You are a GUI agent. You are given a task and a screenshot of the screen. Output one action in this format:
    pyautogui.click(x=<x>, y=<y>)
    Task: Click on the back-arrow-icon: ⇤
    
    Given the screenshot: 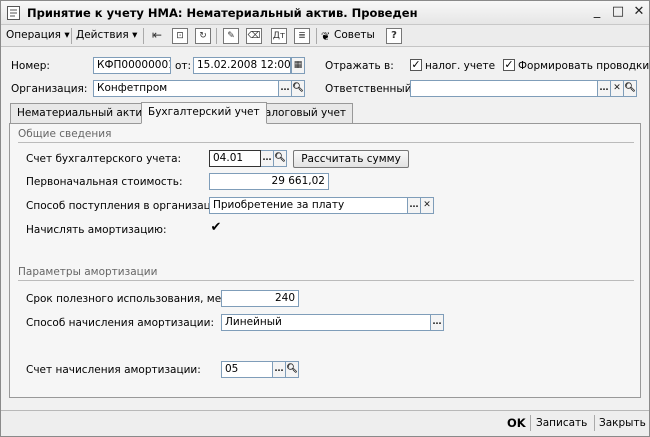 What is the action you would take?
    pyautogui.click(x=157, y=36)
    